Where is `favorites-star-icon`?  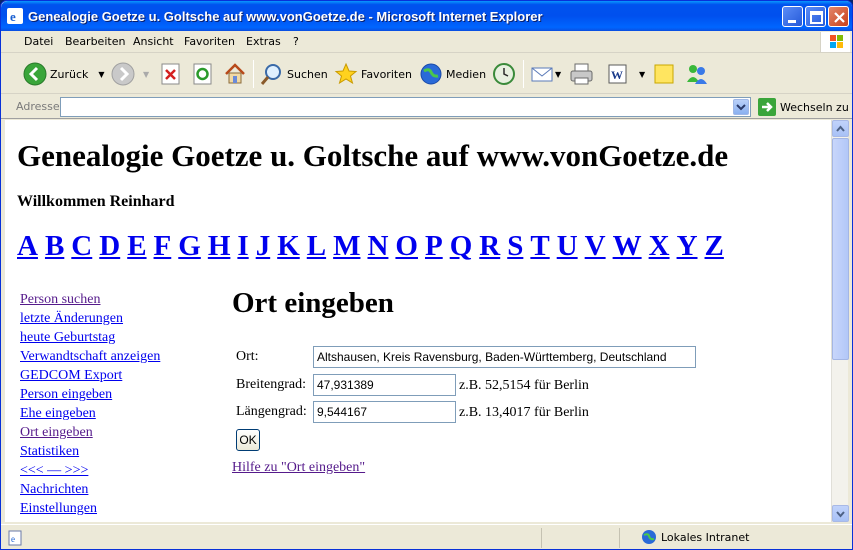
favorites-star-icon is located at coordinates (346, 73).